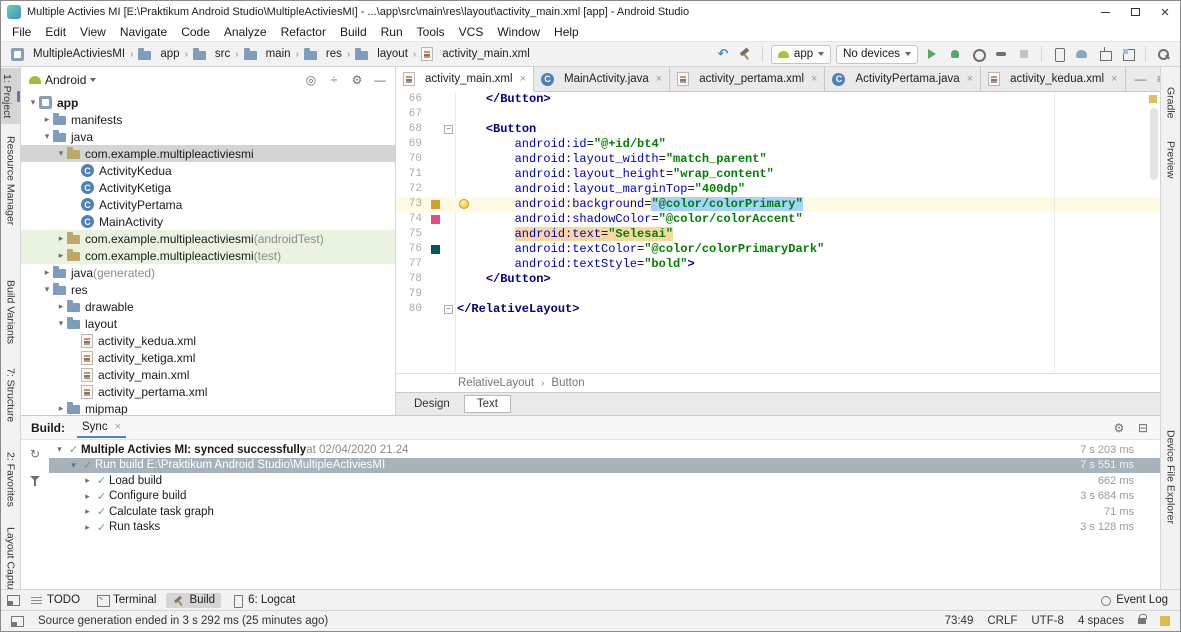 The height and width of the screenshot is (632, 1181). Describe the element at coordinates (1053, 79) in the screenshot. I see `editor-tab-activity-kedua-xml: activity_kedua.xml ×` at that location.